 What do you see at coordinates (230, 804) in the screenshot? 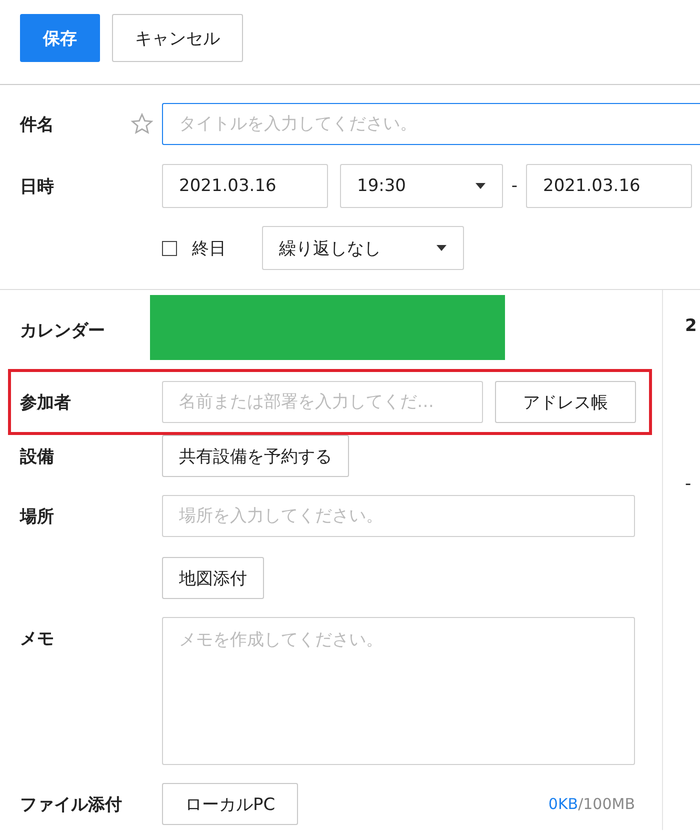
I see `local-pc-button: ローカルPC` at bounding box center [230, 804].